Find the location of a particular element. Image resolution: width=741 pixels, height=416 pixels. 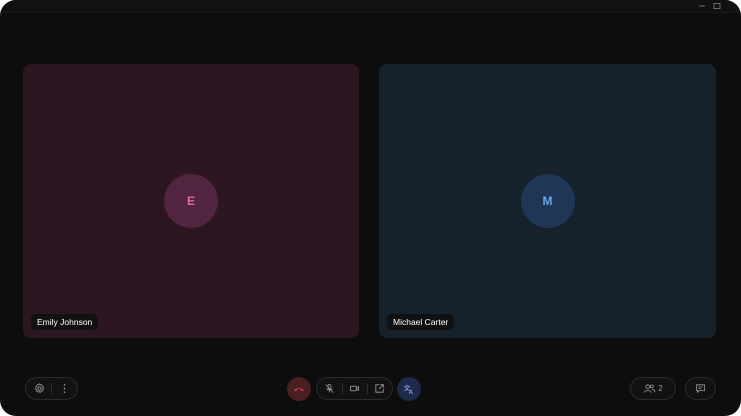

more-options-button is located at coordinates (64, 388).